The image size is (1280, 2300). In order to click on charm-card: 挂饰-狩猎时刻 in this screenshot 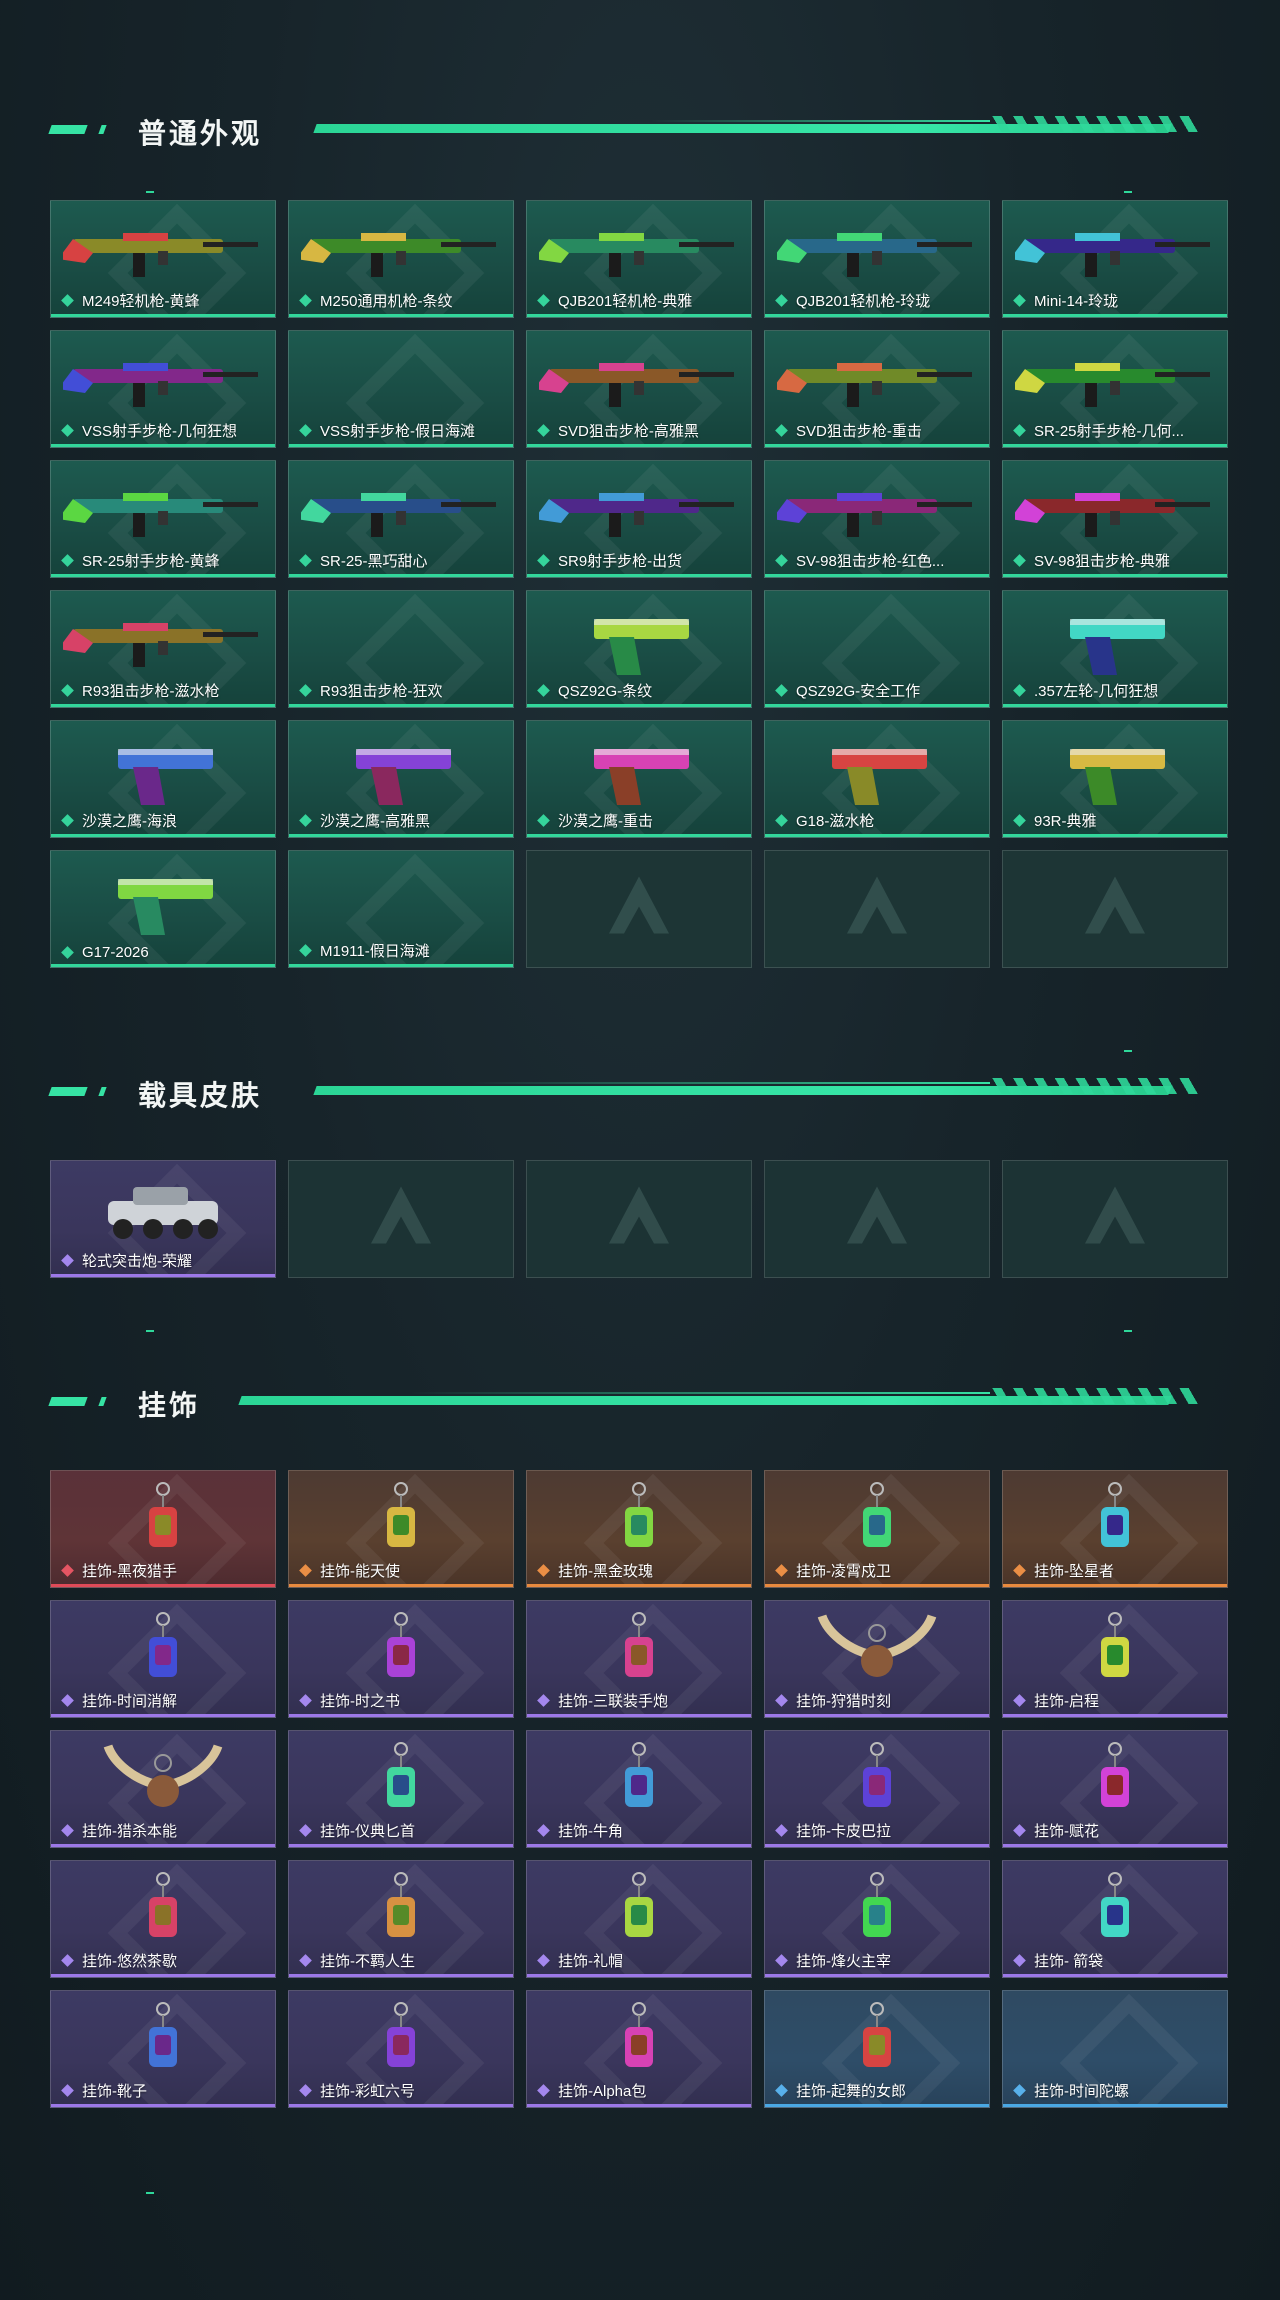, I will do `click(877, 1659)`.